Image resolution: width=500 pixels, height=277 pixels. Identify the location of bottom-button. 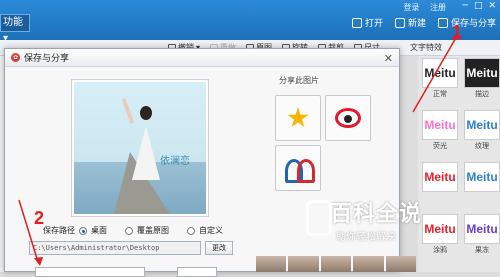
(197, 272).